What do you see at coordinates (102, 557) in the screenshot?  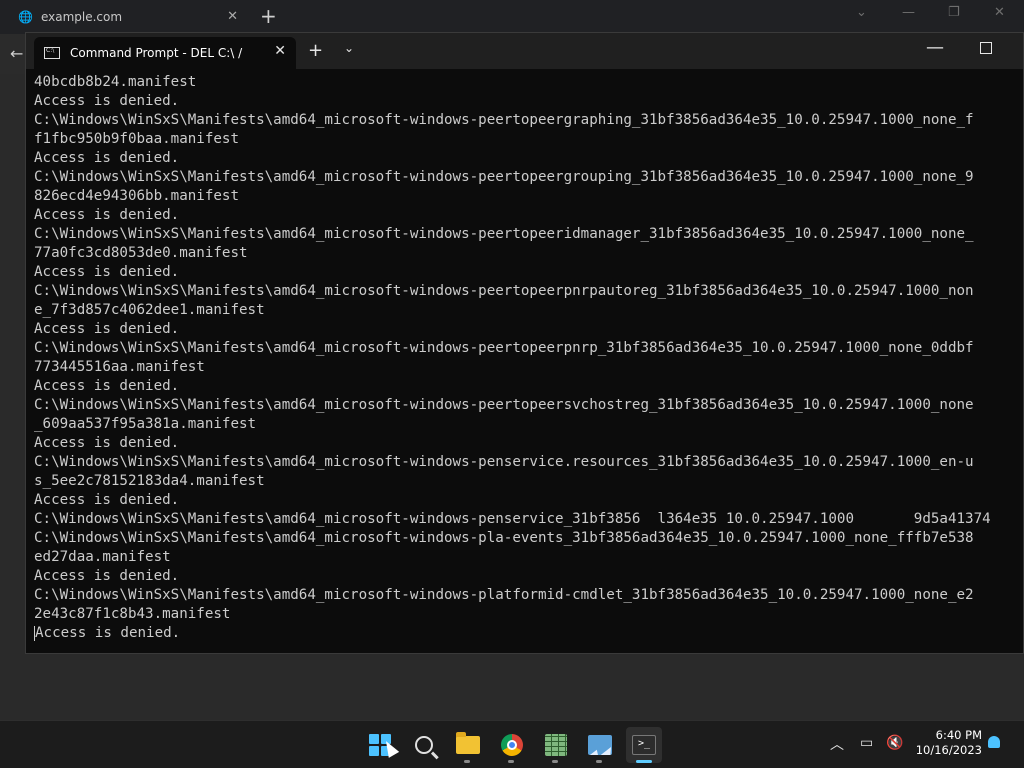 I see `terminal-line: ed27daa.manifest` at bounding box center [102, 557].